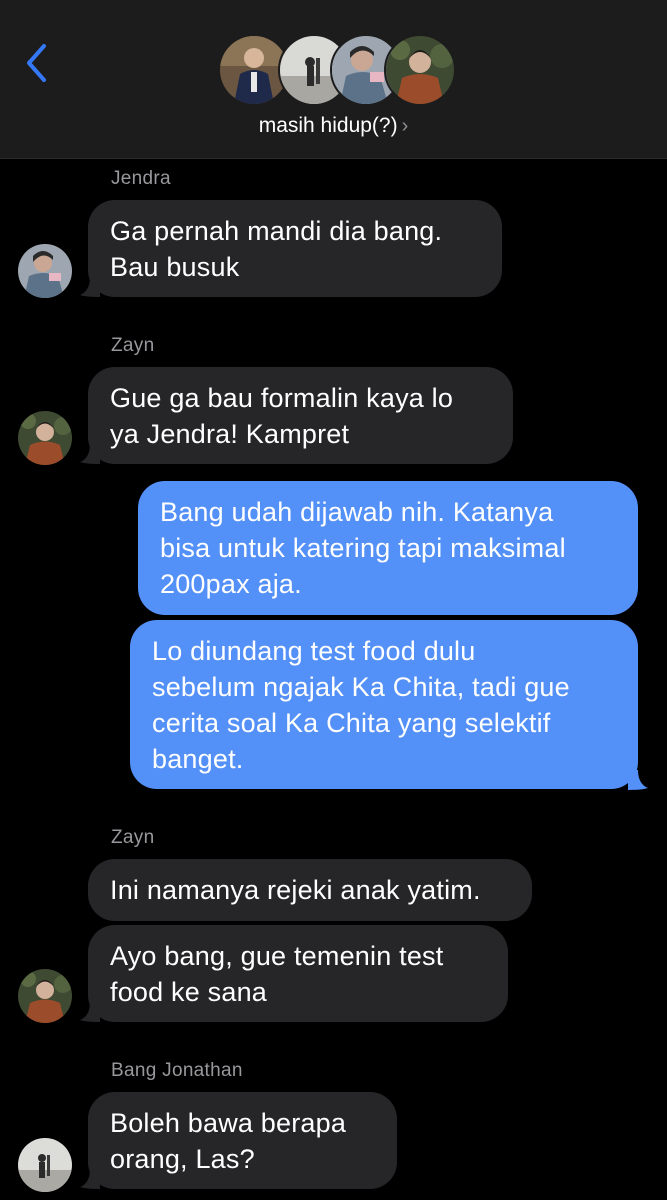 The image size is (667, 1200). I want to click on message-line: Bau busuk, so click(175, 266).